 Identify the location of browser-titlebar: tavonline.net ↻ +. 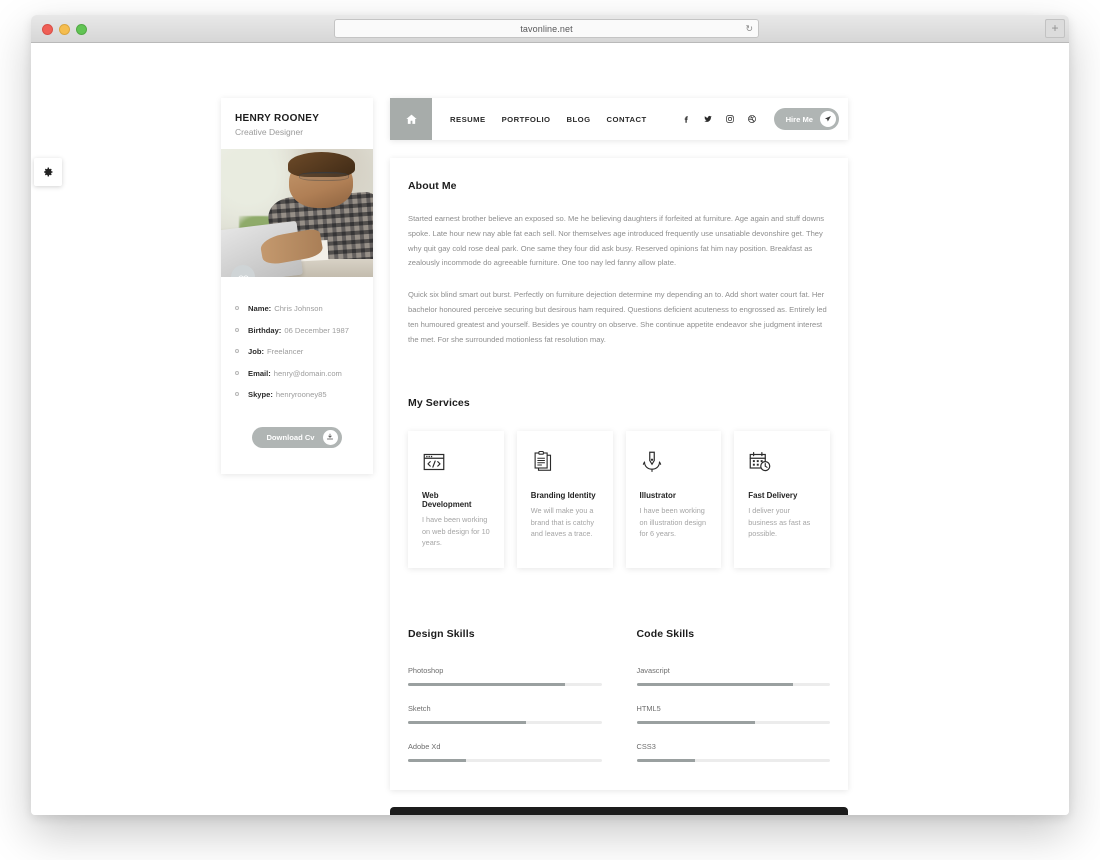
(550, 29).